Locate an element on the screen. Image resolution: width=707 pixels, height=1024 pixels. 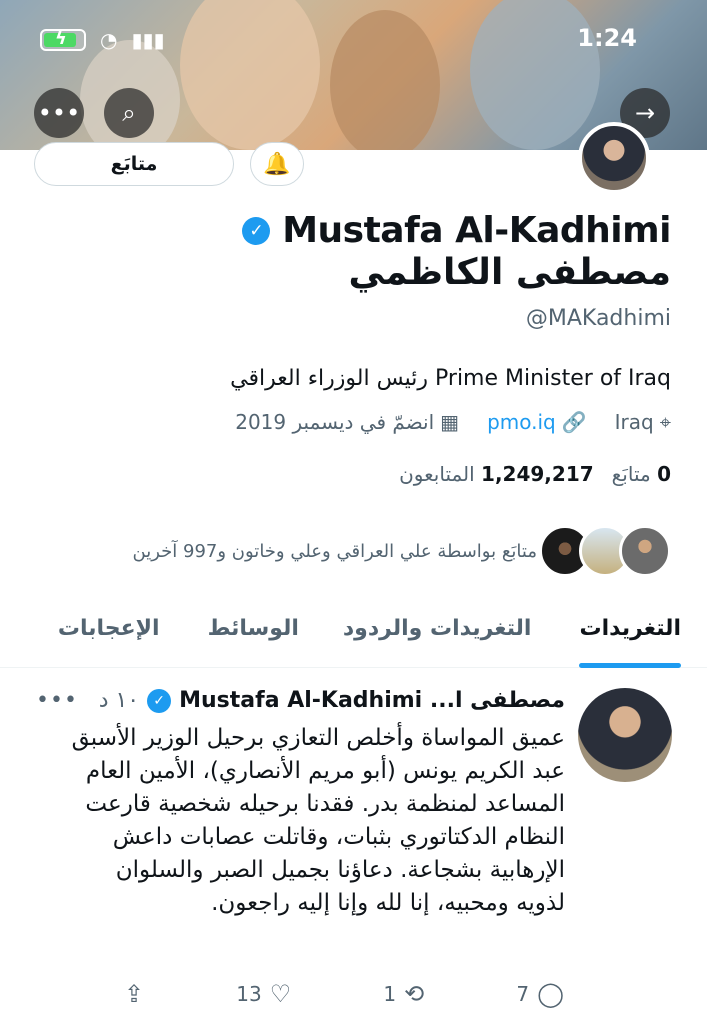
tweet-header: مصطفى ا... Mustafa Al-Kadhimi ✓ ١٠ د is located at coordinates (332, 700).